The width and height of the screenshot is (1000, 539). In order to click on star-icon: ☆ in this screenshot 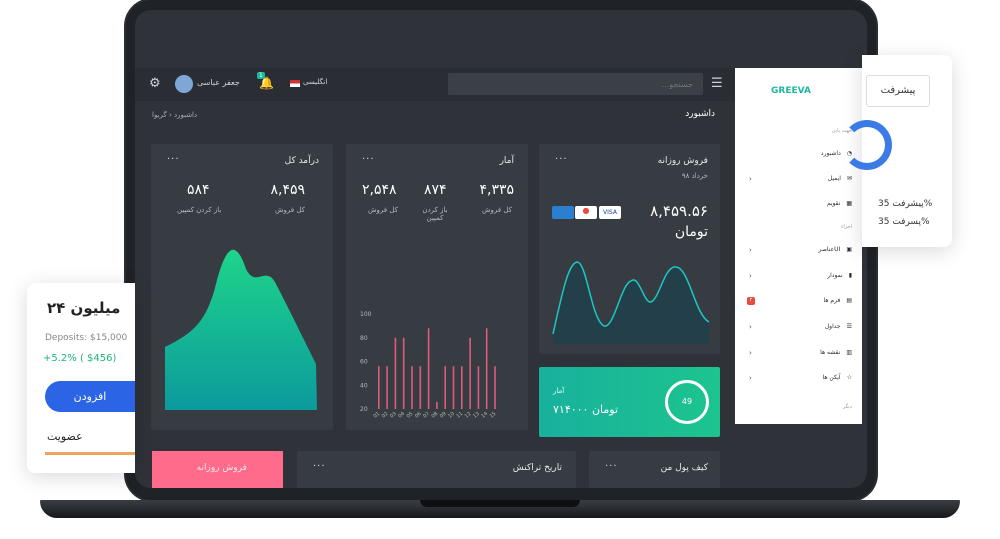, I will do `click(849, 377)`.